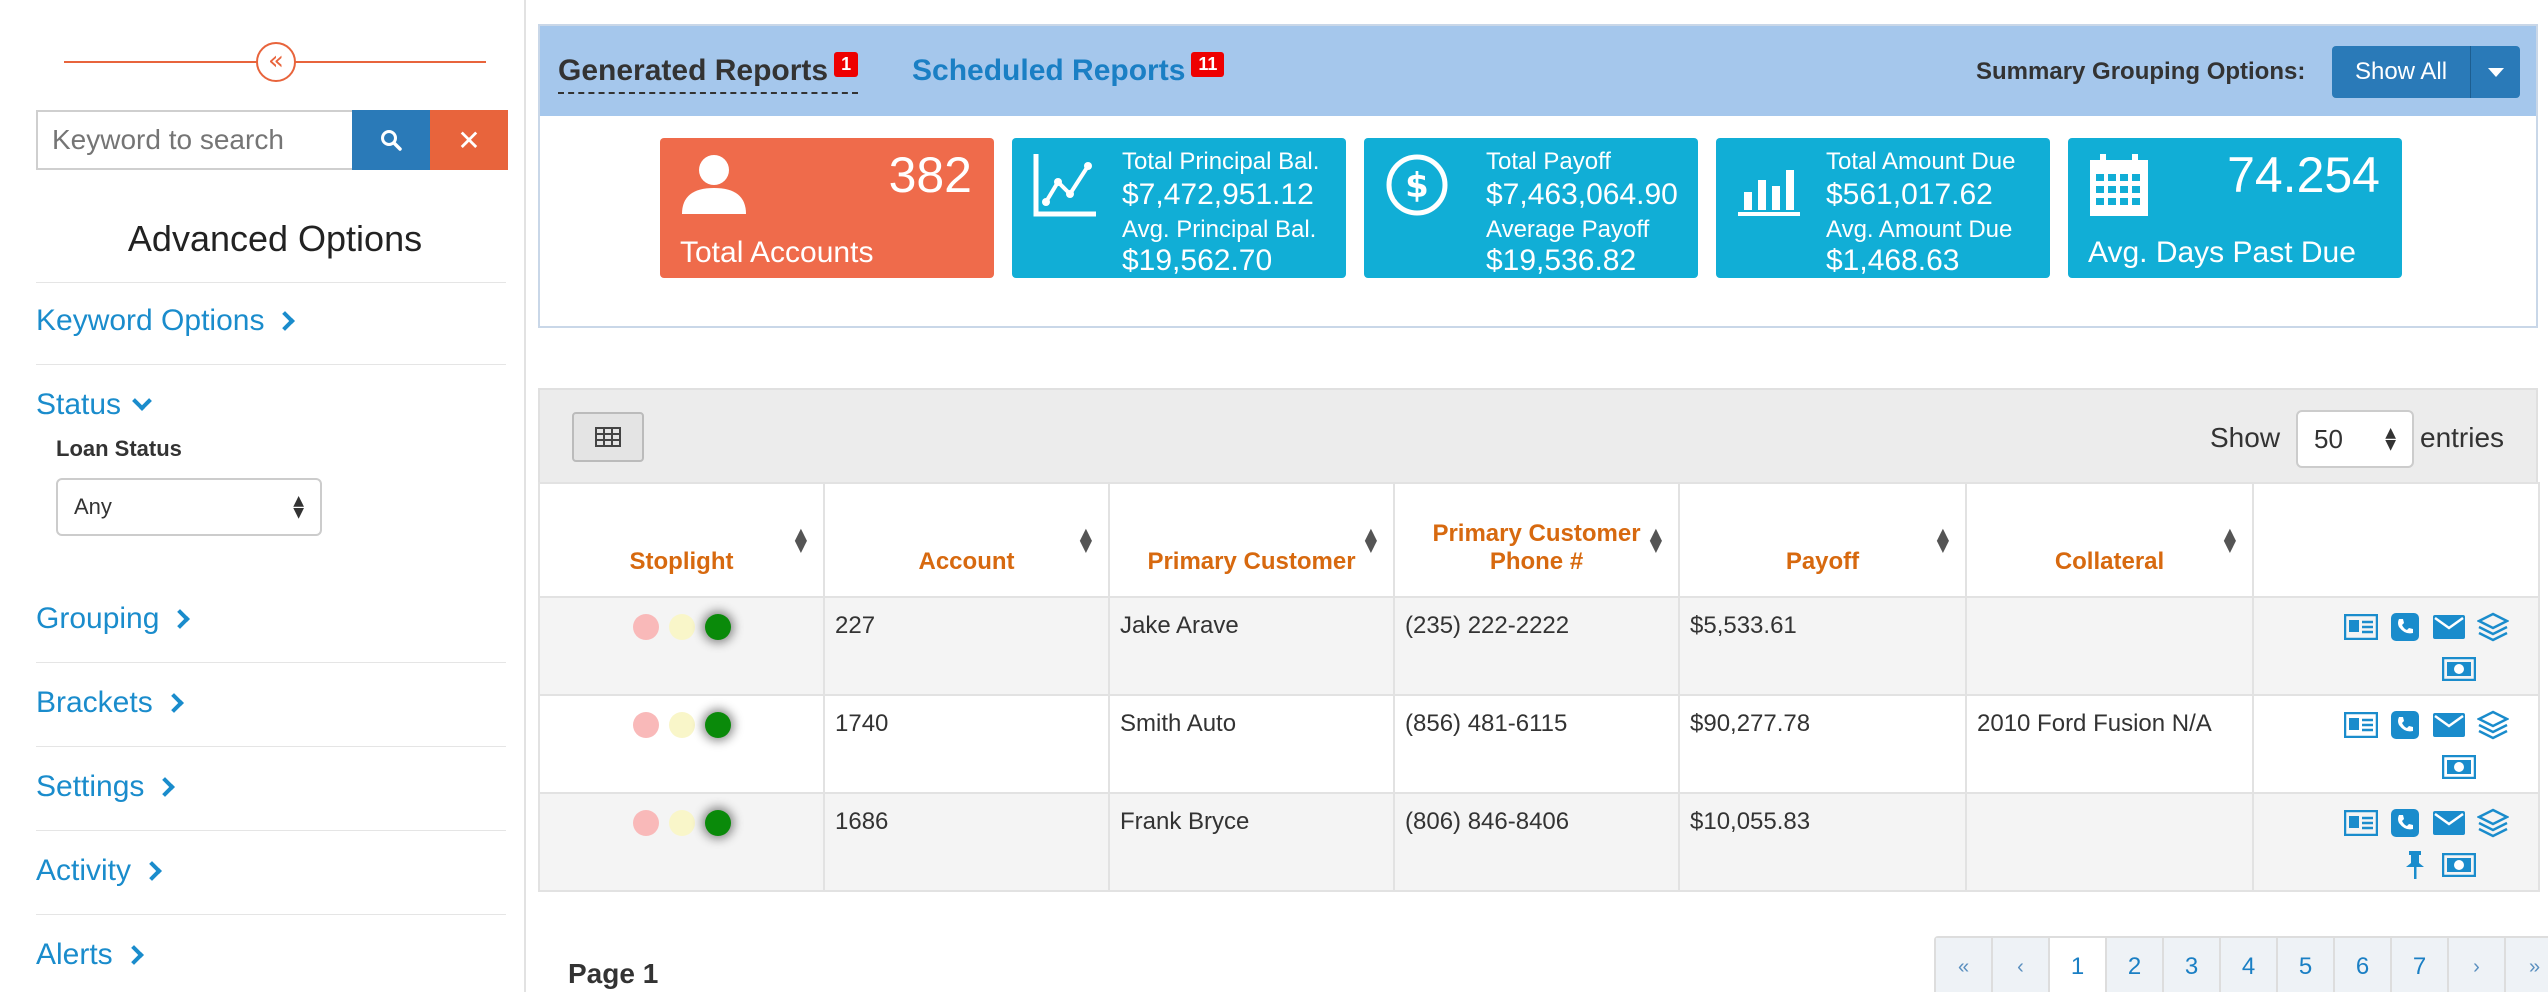 Image resolution: width=2548 pixels, height=992 pixels. What do you see at coordinates (2135, 965) in the screenshot?
I see `pagination-page: 2` at bounding box center [2135, 965].